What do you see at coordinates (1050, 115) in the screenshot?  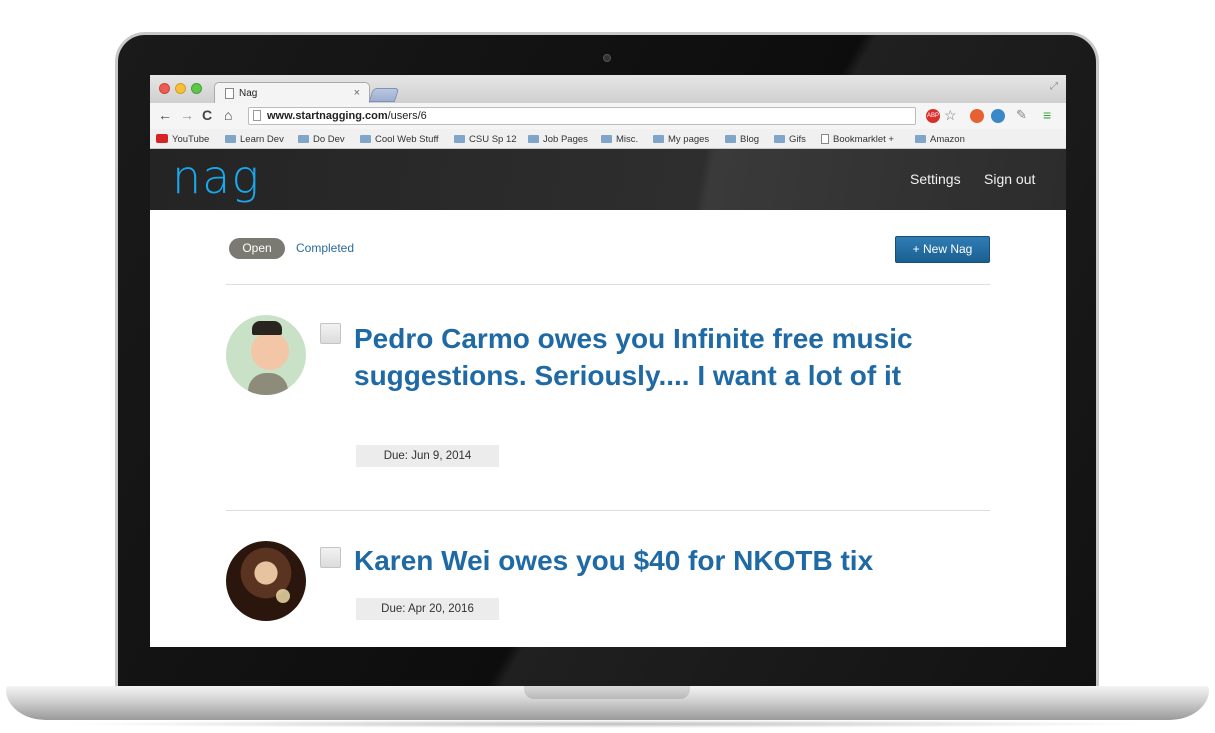 I see `menu-icon: ≡` at bounding box center [1050, 115].